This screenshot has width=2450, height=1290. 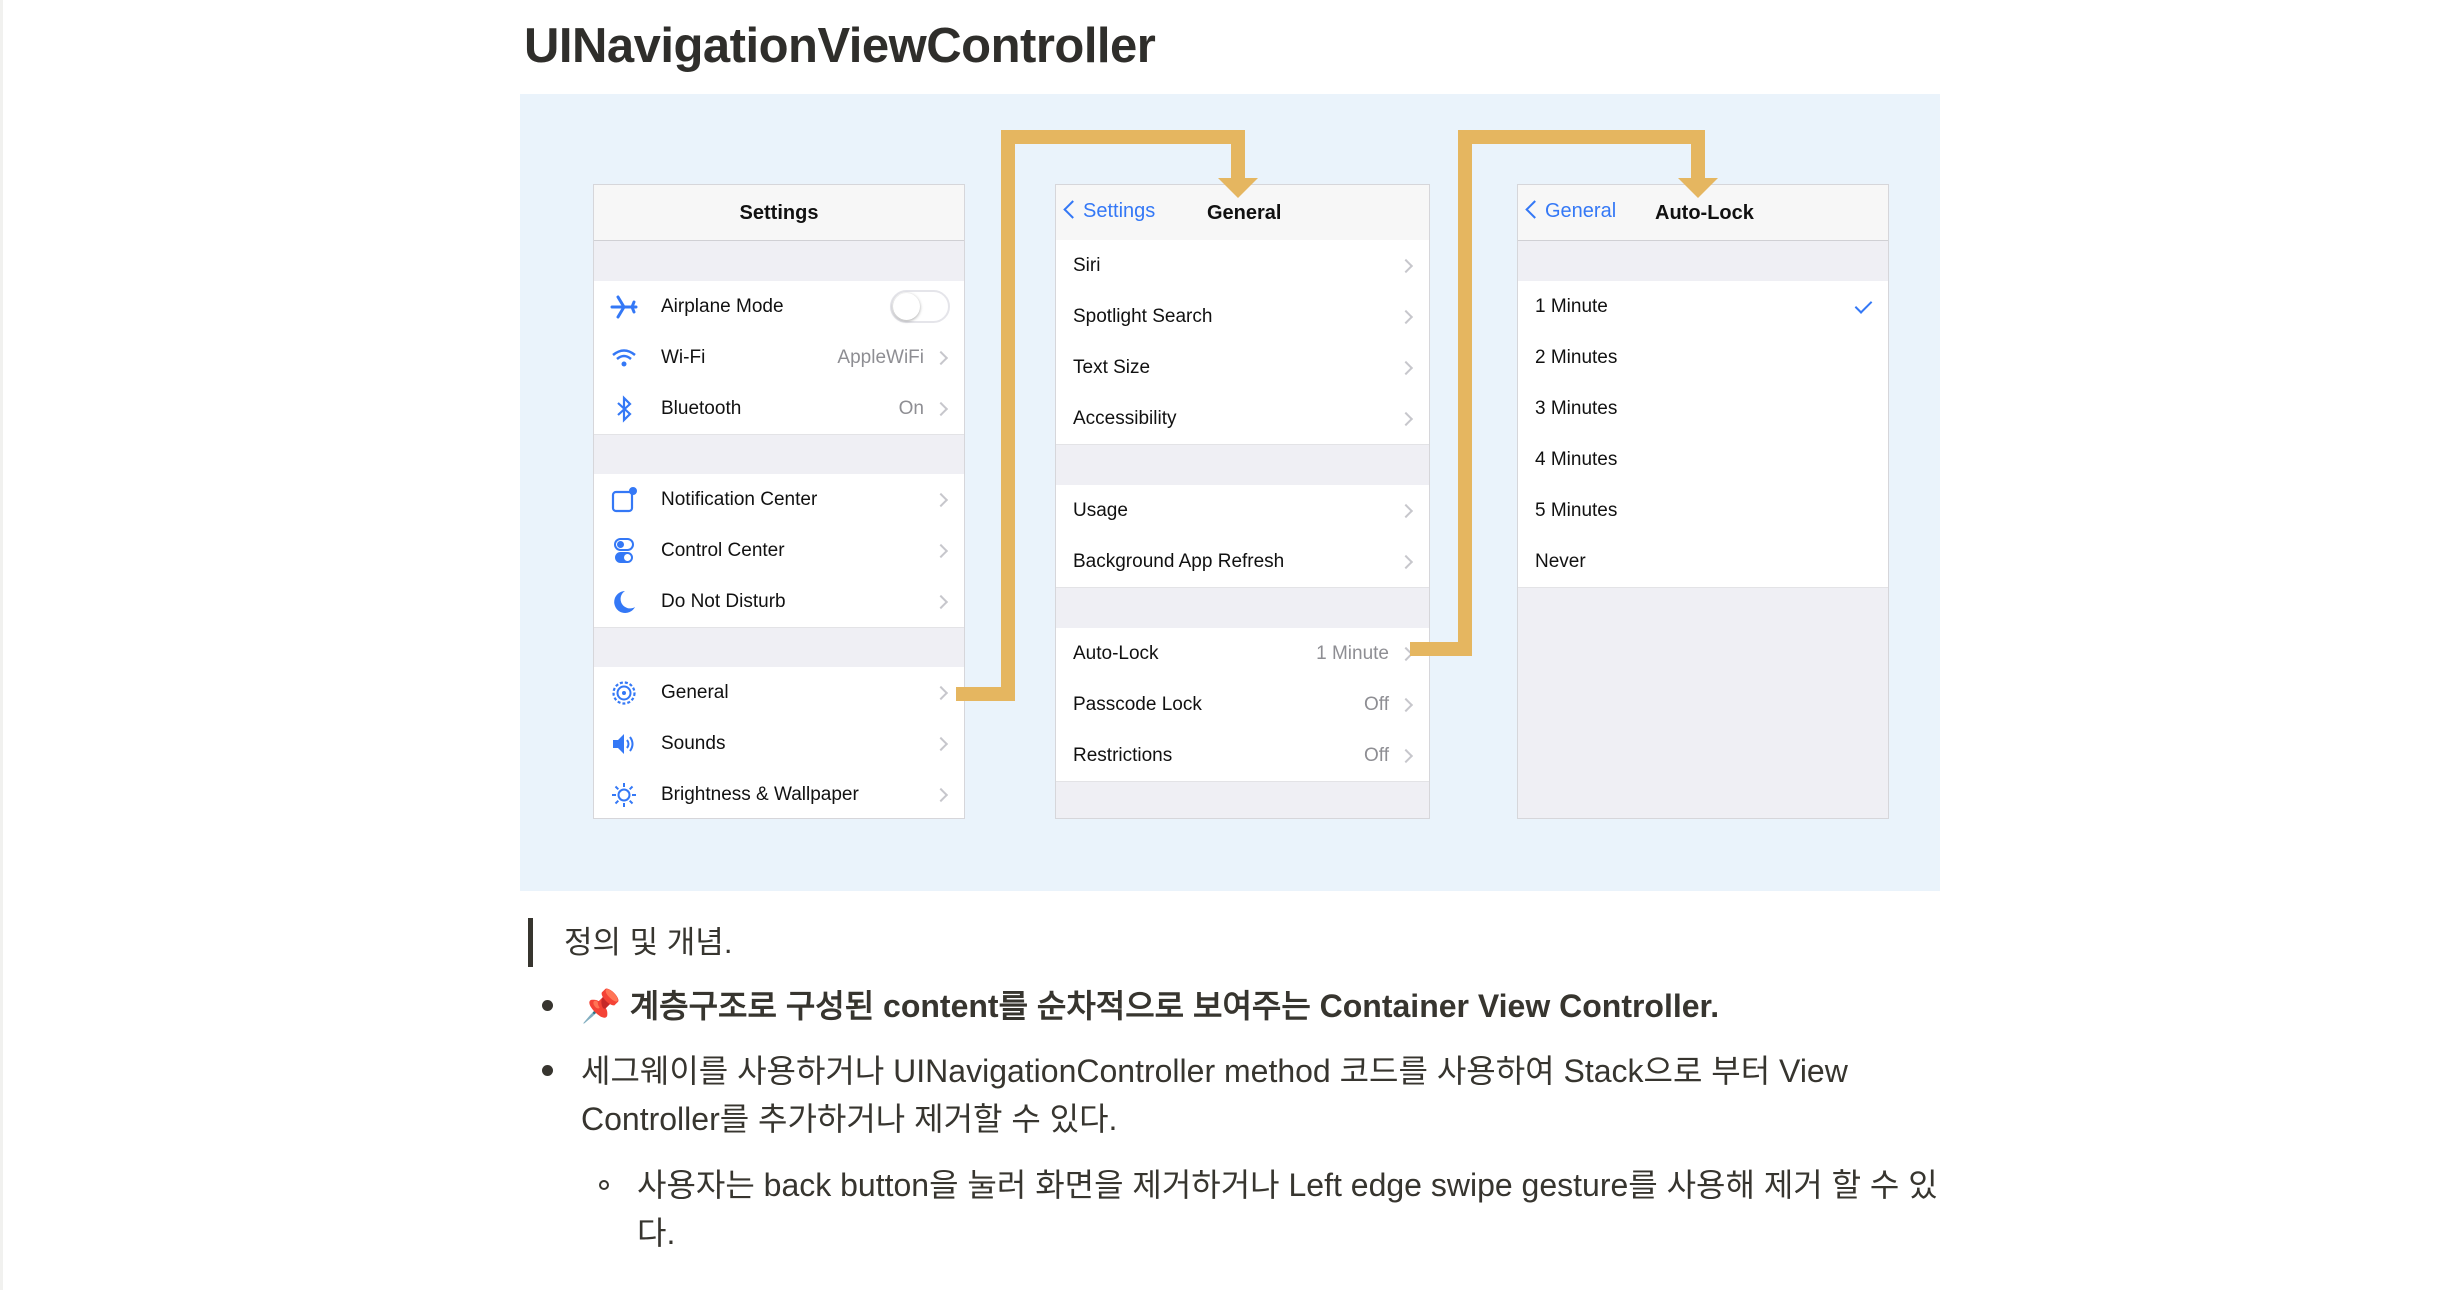 I want to click on autolock-nav-title: Auto-Lock, so click(x=1704, y=213).